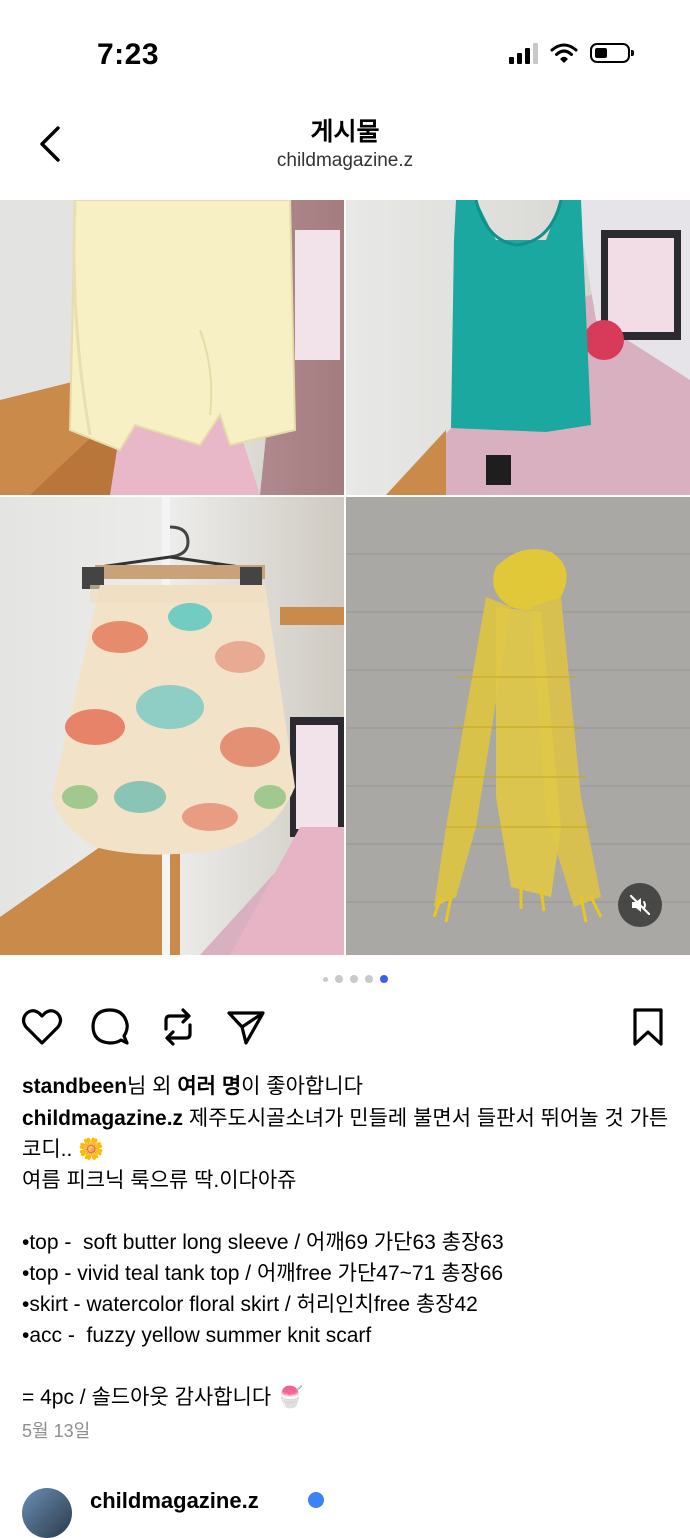 The image size is (690, 1538). I want to click on photo-teal-tank-top, so click(518, 347).